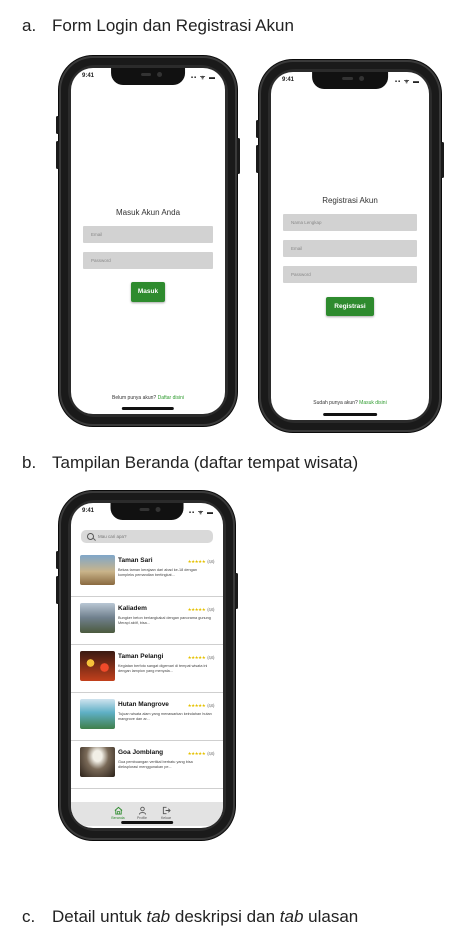 This screenshot has width=473, height=942. Describe the element at coordinates (142, 810) in the screenshot. I see `user-icon` at that location.